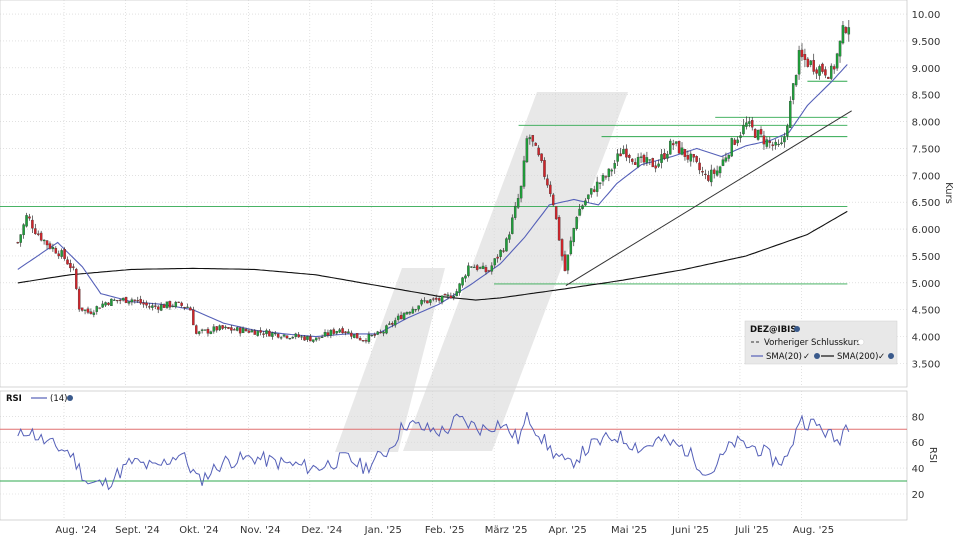 The height and width of the screenshot is (544, 960). Describe the element at coordinates (58, 399) in the screenshot. I see `rsi-legend-period: (14)` at that location.